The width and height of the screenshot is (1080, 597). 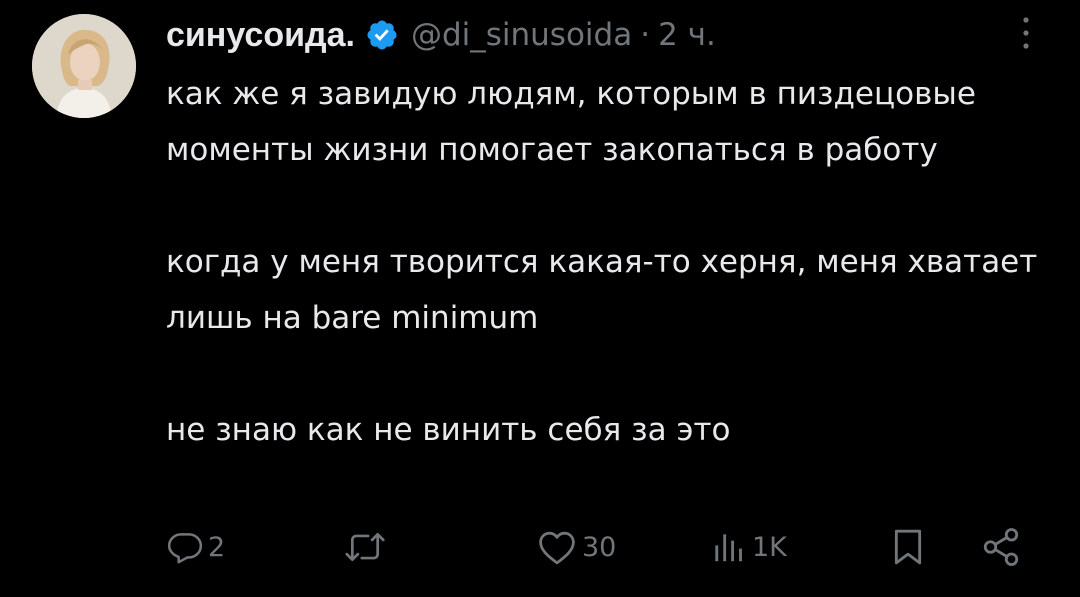 I want to click on tweet-paragraph: не знаю как не винить себя за это, so click(x=448, y=430).